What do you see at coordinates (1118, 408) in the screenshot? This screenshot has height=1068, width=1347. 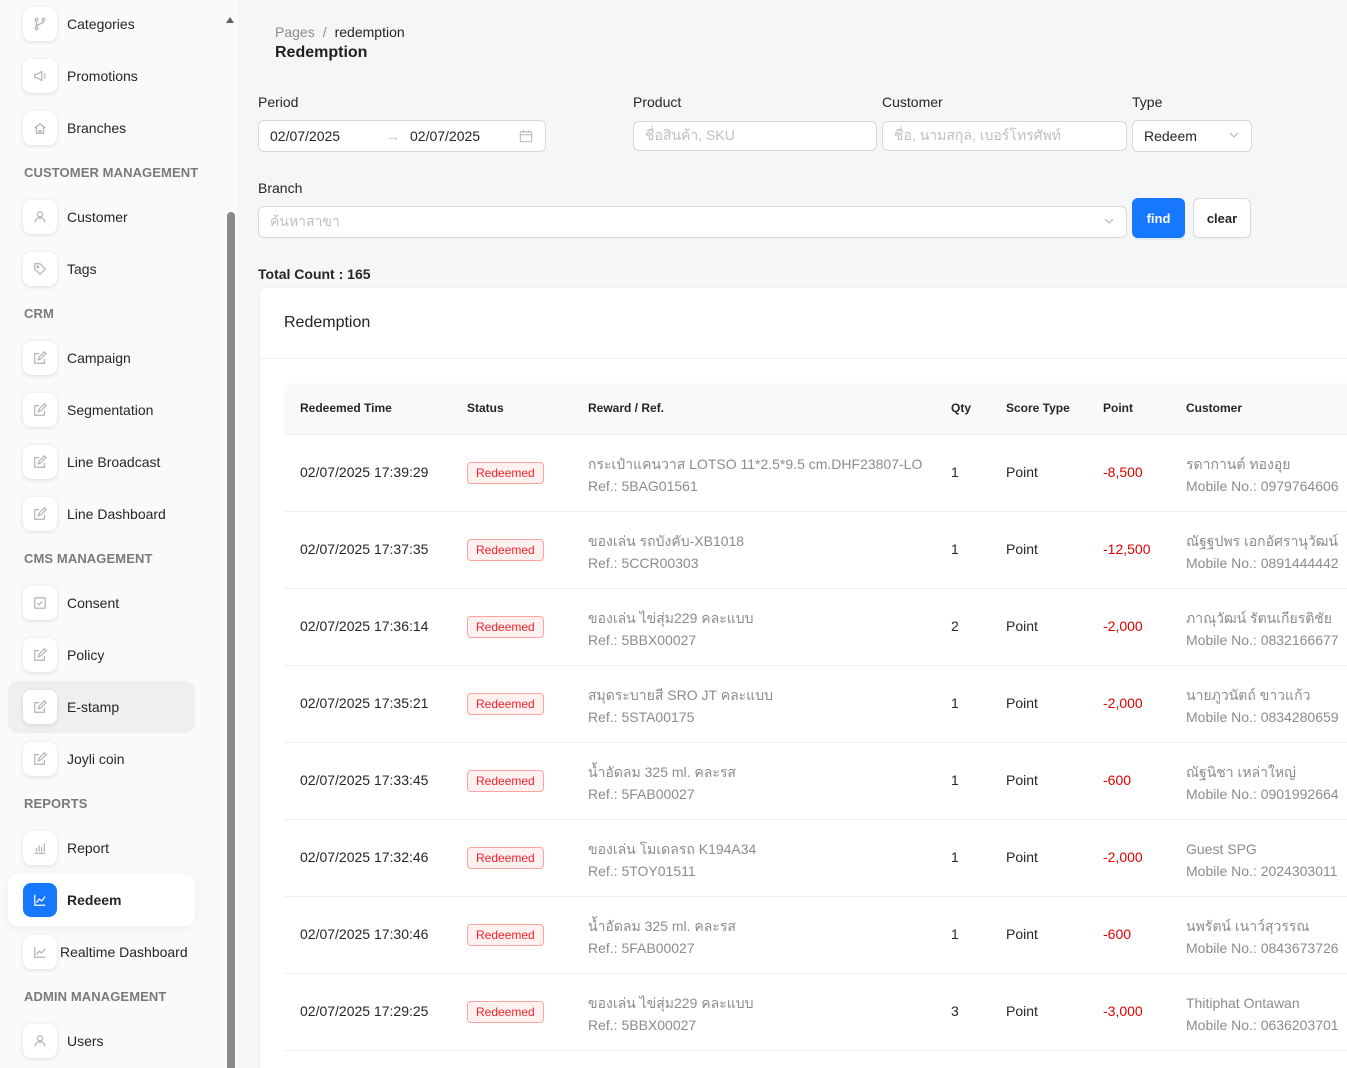 I see `header-point: Point` at bounding box center [1118, 408].